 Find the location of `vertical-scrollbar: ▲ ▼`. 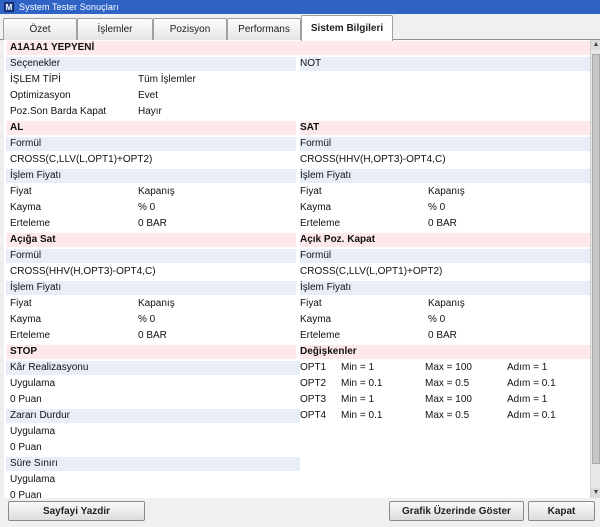

vertical-scrollbar: ▲ ▼ is located at coordinates (595, 269).